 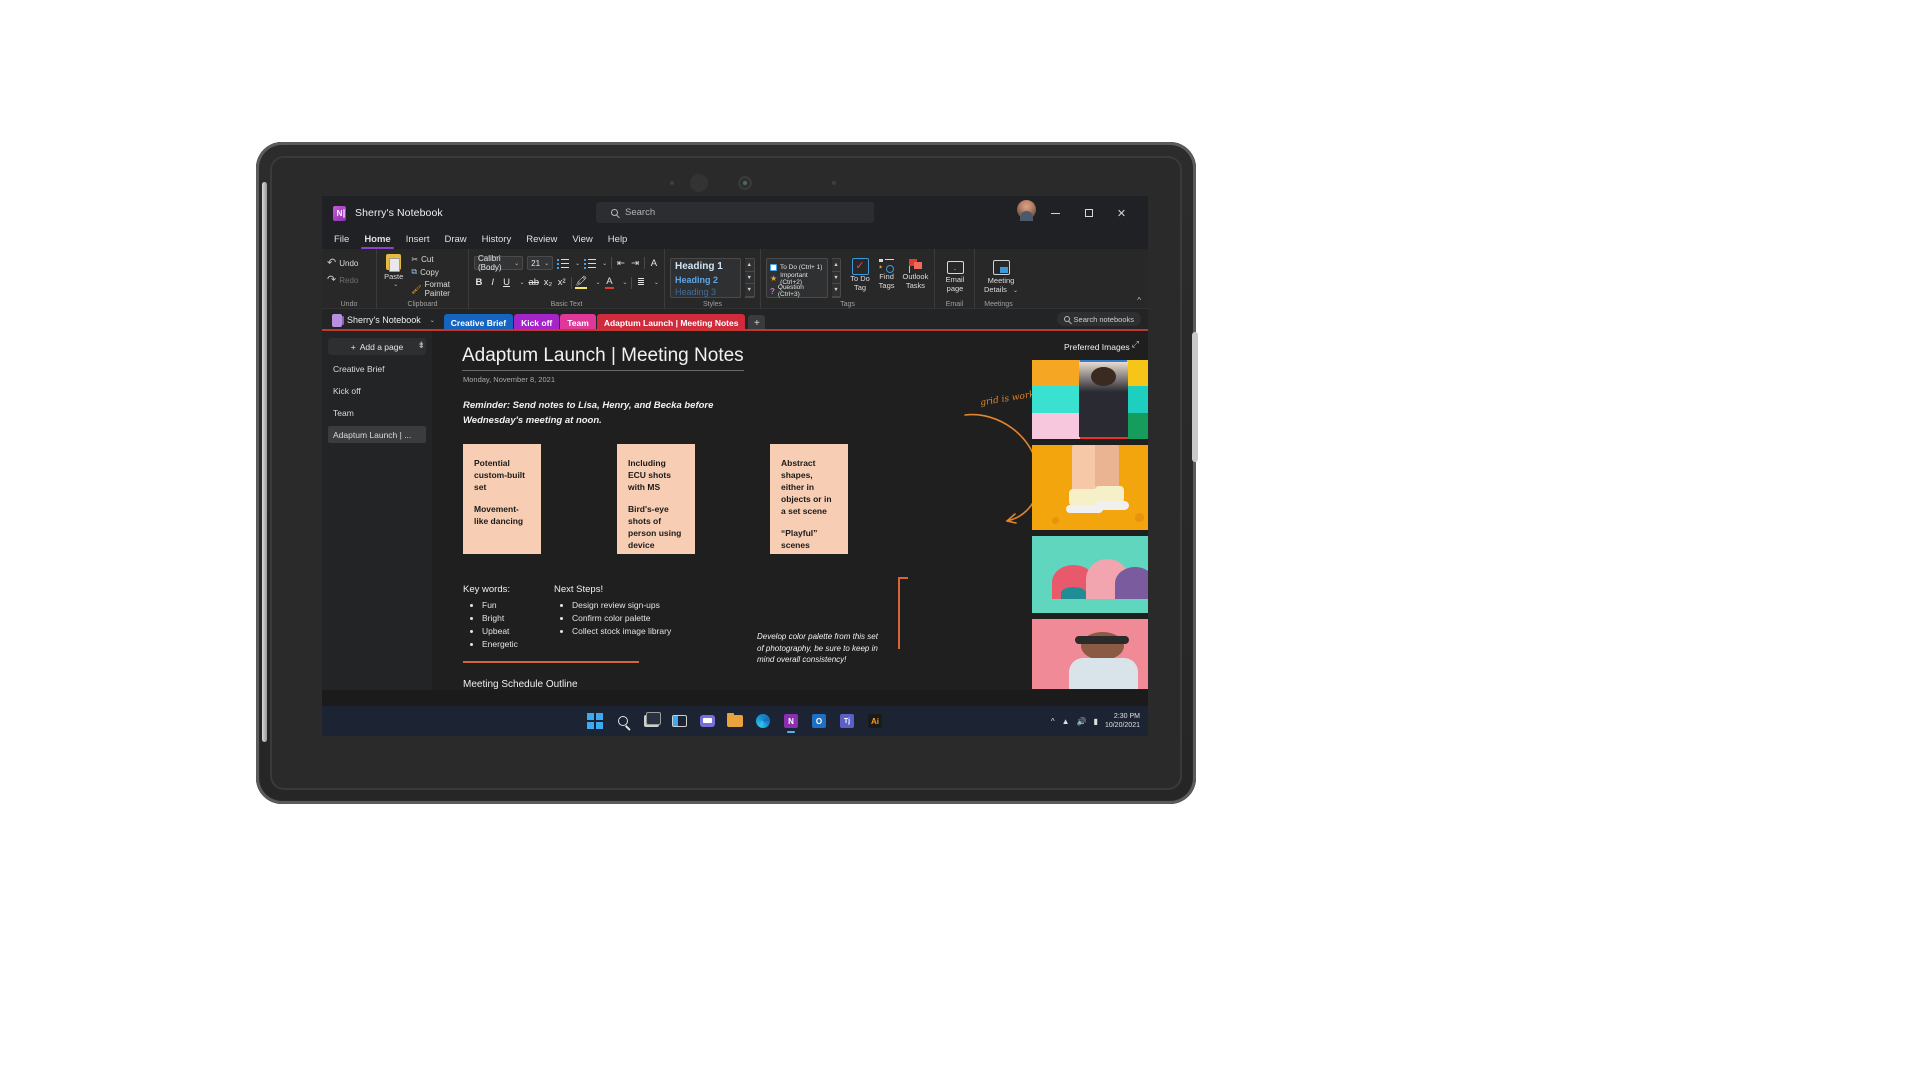 I want to click on close-button: ✕, so click(x=1121, y=213).